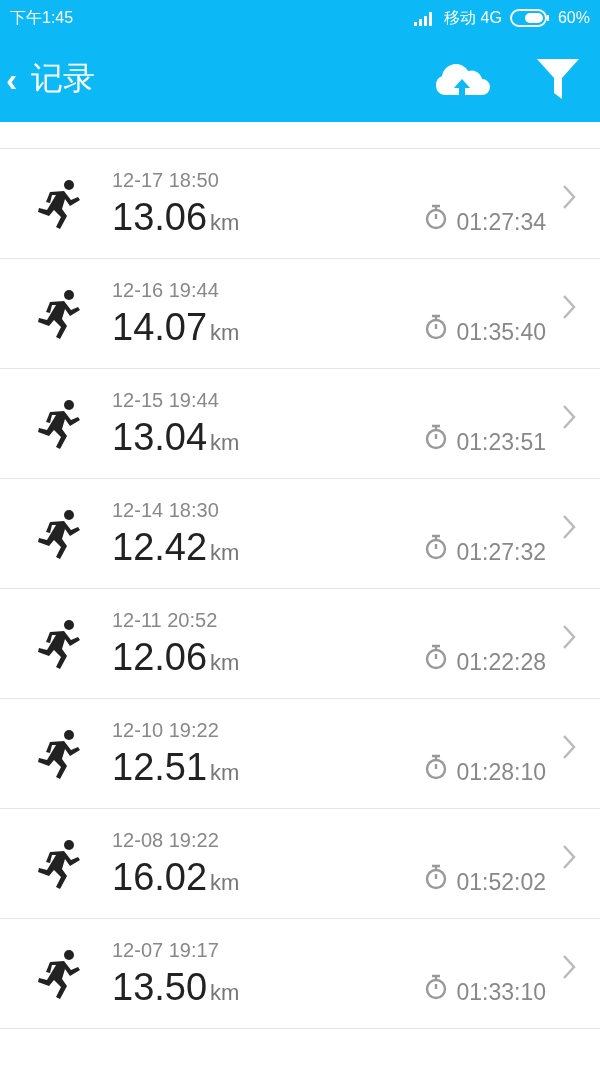 The width and height of the screenshot is (600, 1067). Describe the element at coordinates (166, 840) in the screenshot. I see `record-date: 12-08 19:22` at that location.